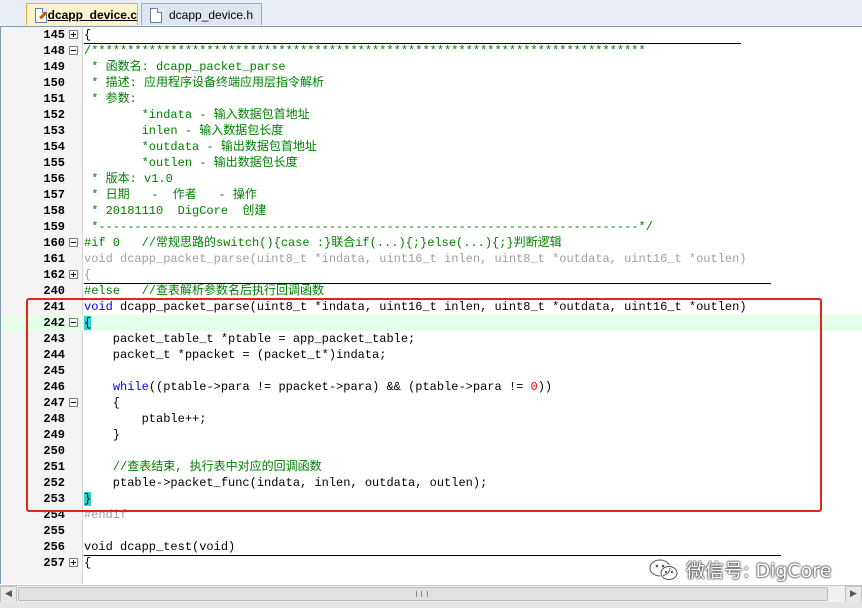  Describe the element at coordinates (8, 594) in the screenshot. I see `scroll-left-icon: ◀` at that location.